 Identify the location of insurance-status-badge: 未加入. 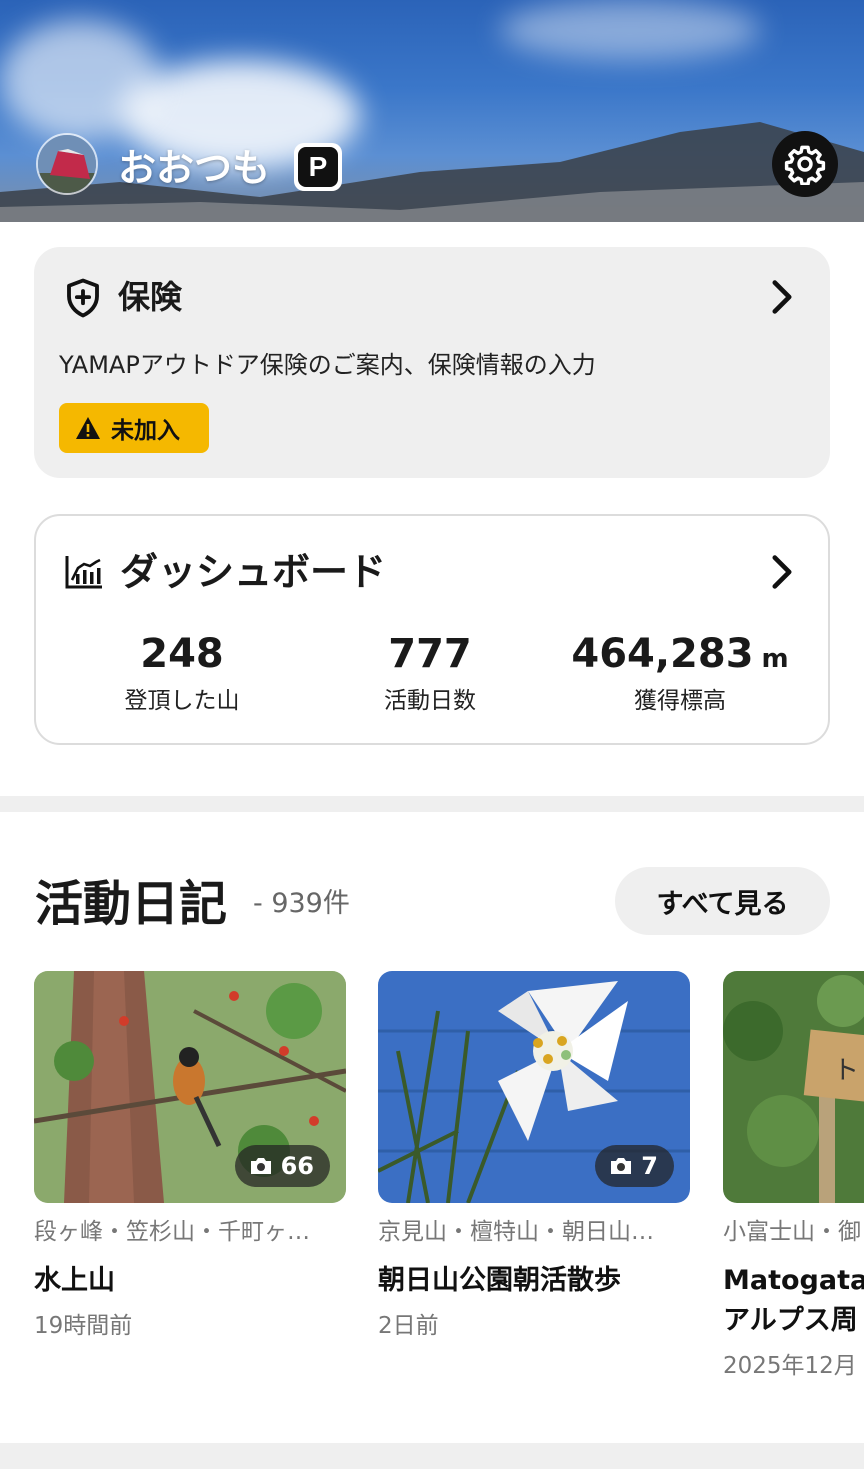
(134, 428).